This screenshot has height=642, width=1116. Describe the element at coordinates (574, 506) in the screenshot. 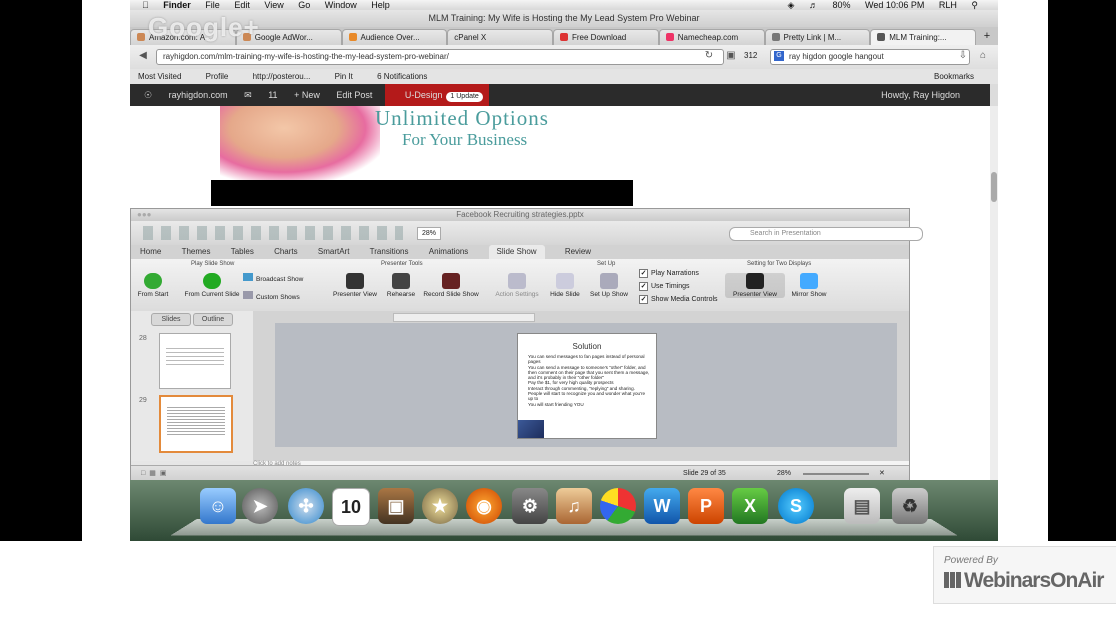

I see `garageband-icon: ♫` at that location.